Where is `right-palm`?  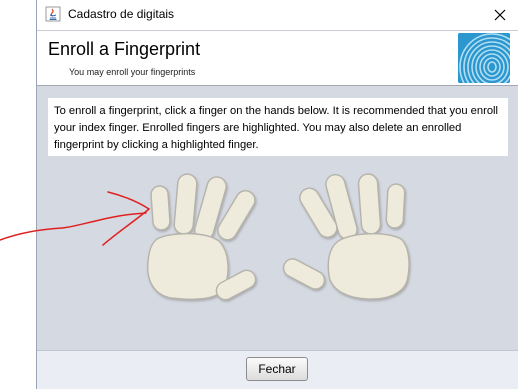 right-palm is located at coordinates (368, 266).